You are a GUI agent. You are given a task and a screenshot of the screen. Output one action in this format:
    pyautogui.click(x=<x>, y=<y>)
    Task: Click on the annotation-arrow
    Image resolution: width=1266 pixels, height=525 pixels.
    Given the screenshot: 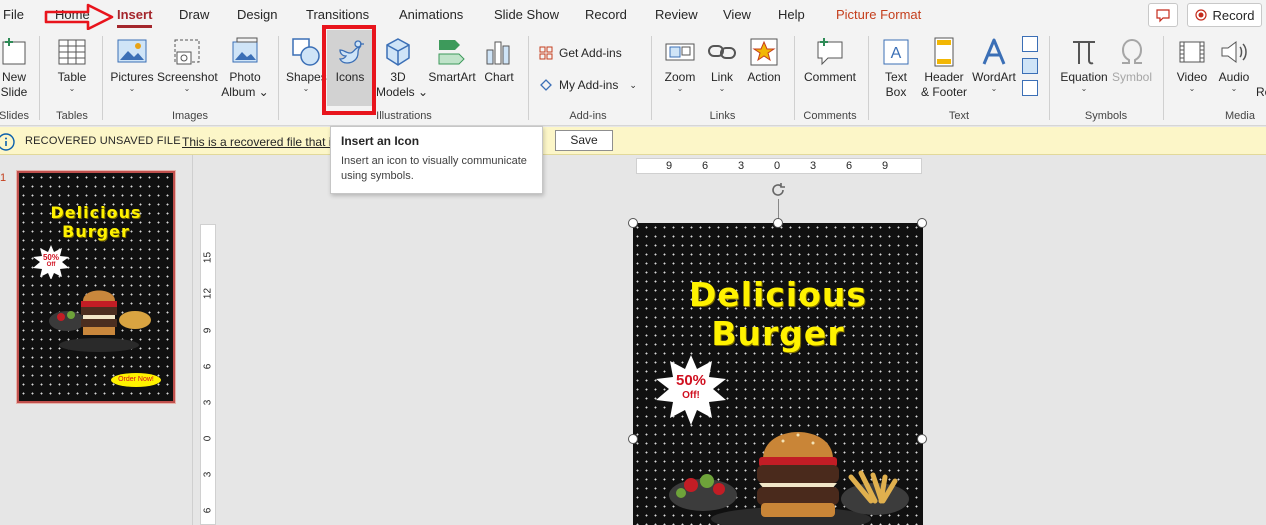 What is the action you would take?
    pyautogui.click(x=79, y=17)
    